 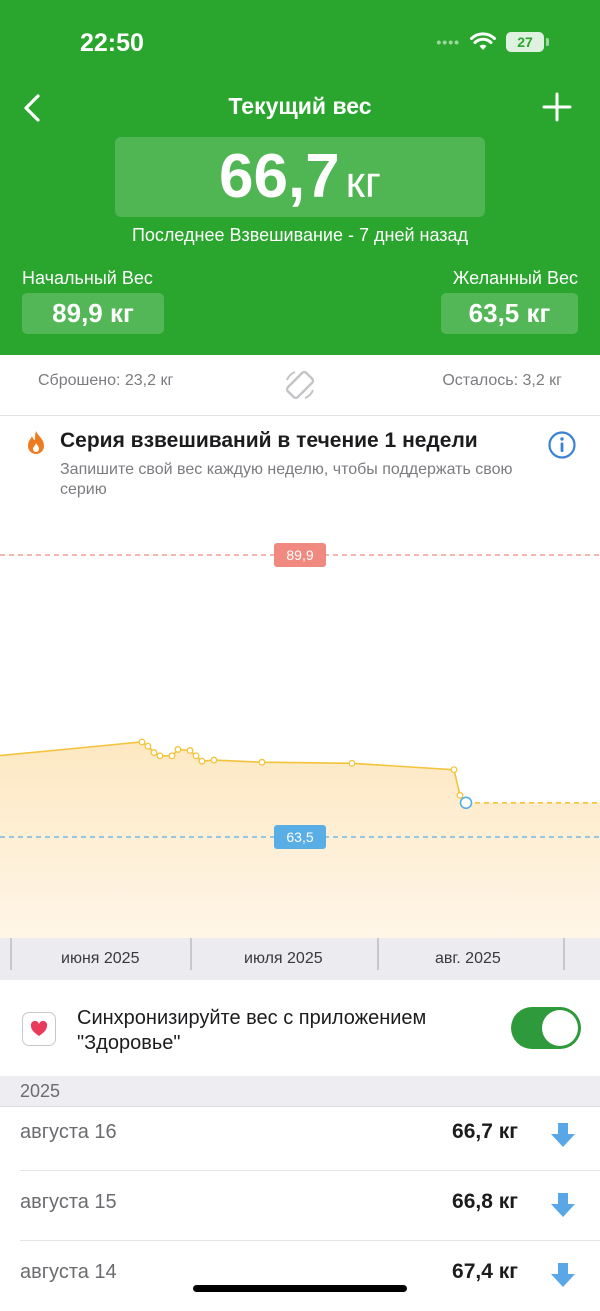 What do you see at coordinates (483, 41) in the screenshot?
I see `wifi-icon` at bounding box center [483, 41].